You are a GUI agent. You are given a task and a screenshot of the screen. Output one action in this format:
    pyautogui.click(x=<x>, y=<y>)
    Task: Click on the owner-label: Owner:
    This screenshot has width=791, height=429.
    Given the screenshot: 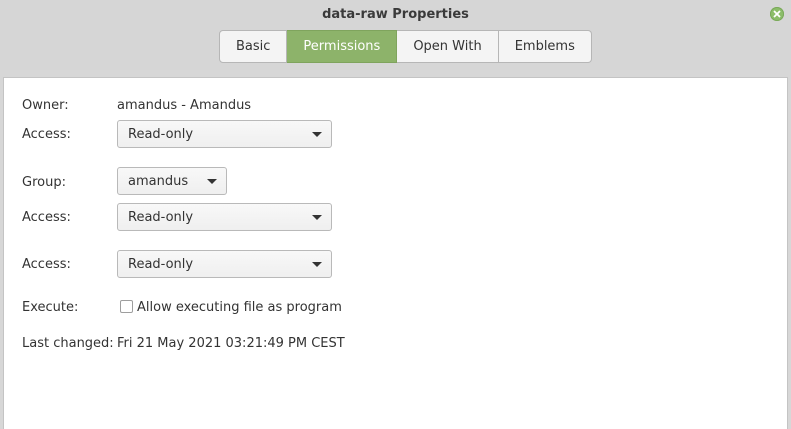 What is the action you would take?
    pyautogui.click(x=45, y=105)
    